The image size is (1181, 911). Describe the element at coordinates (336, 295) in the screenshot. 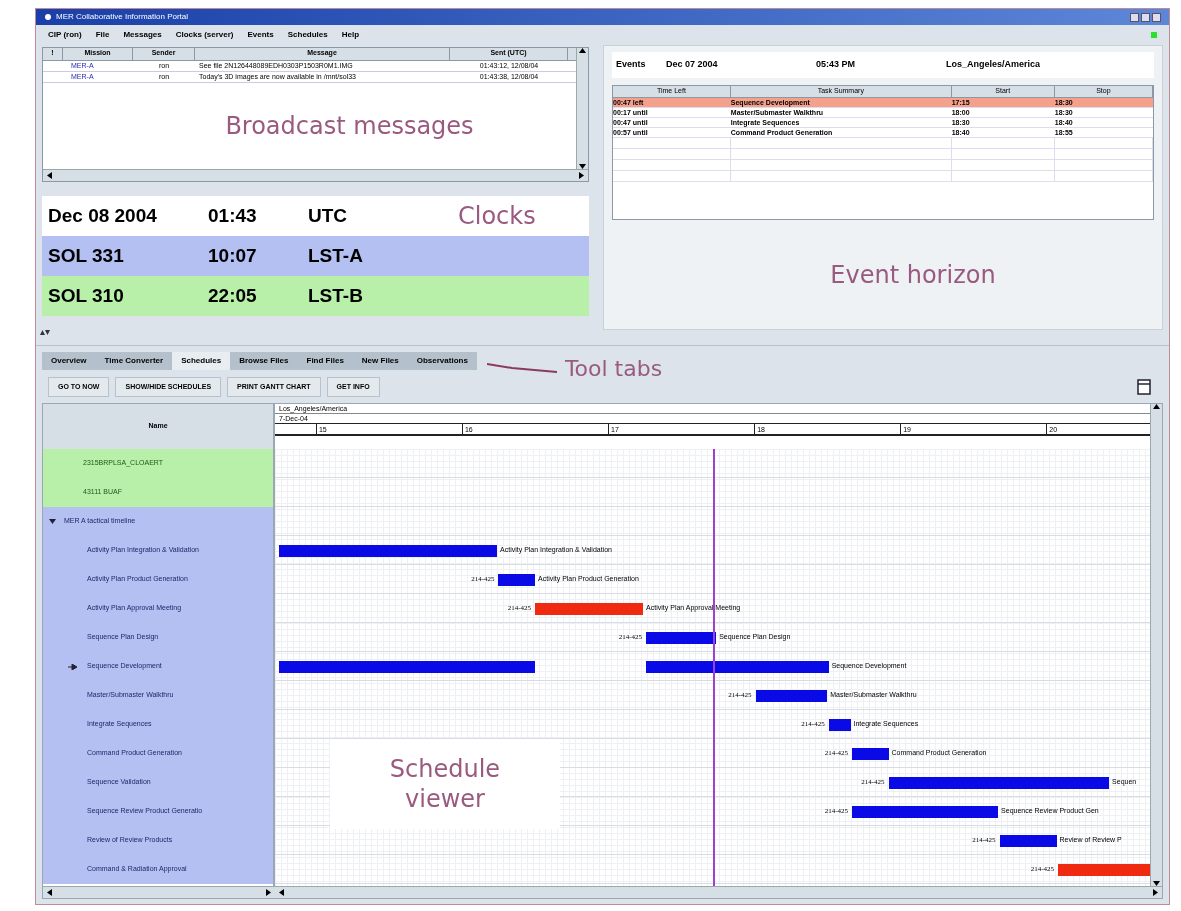

I see `clock-zone: LST-B` at that location.